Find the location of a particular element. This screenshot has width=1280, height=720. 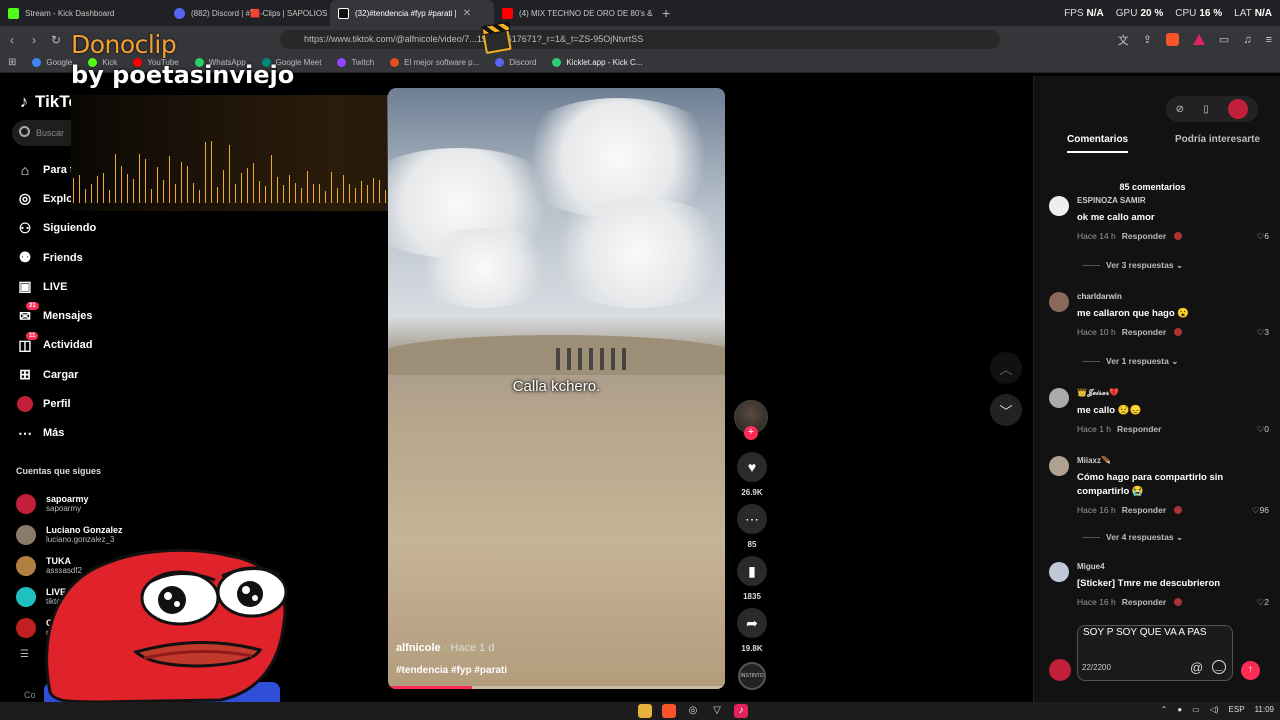

apps-icon: ⊞ is located at coordinates (12, 62).